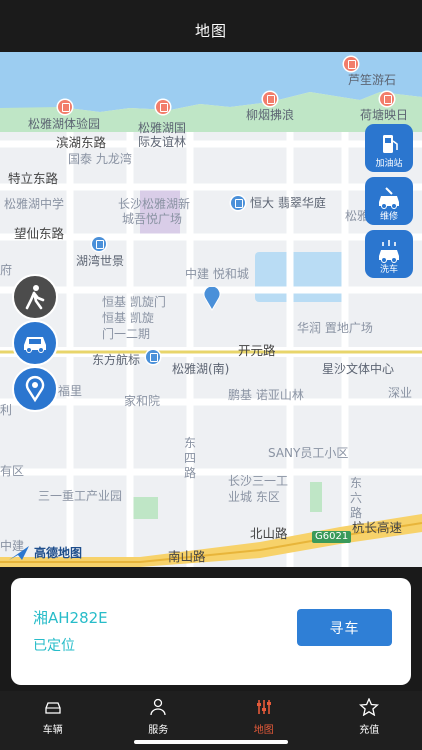  Describe the element at coordinates (335, 328) in the screenshot. I see `map-label: 华润 置地广场` at that location.